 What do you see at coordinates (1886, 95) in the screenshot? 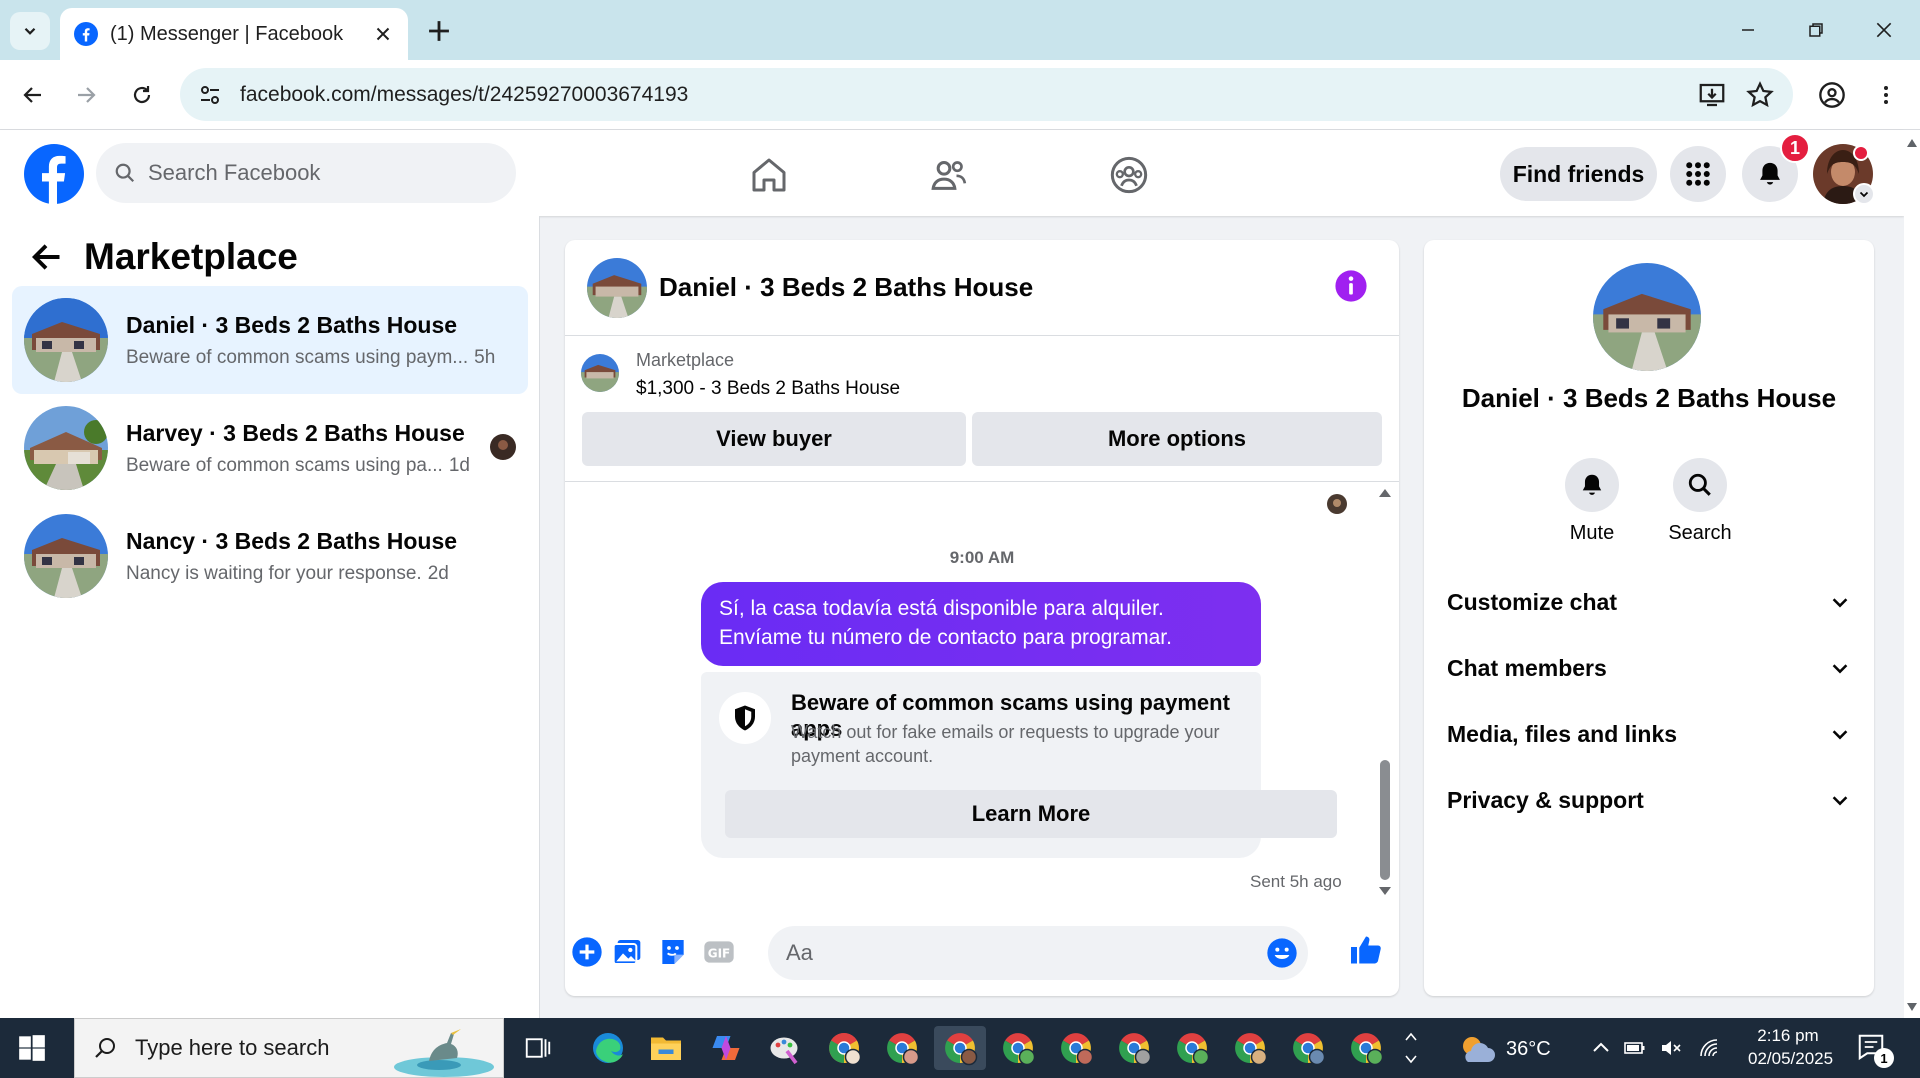
I see `browser-menu-button` at bounding box center [1886, 95].